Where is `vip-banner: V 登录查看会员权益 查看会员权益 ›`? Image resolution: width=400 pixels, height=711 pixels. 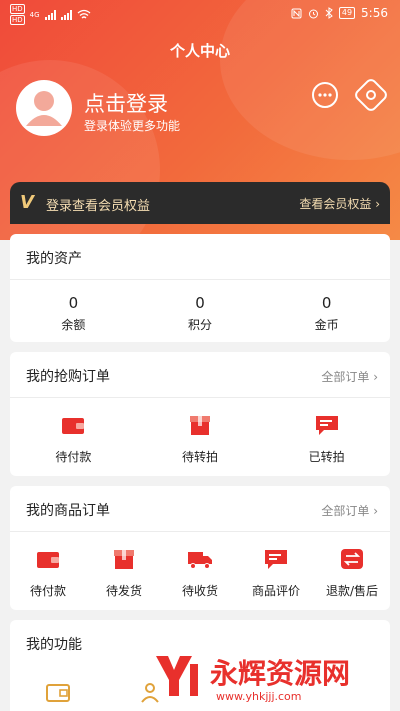
vip-banner: V 登录查看会员权益 查看会员权益 › is located at coordinates (200, 203).